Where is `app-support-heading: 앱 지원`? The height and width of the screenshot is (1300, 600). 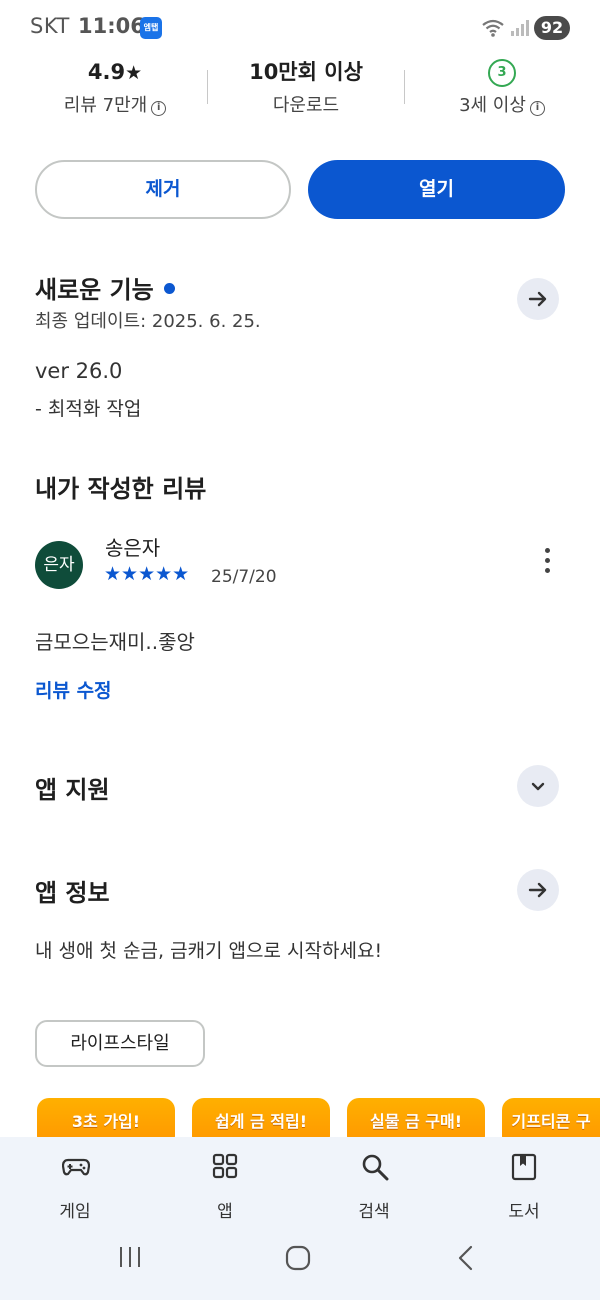 app-support-heading: 앱 지원 is located at coordinates (72, 787).